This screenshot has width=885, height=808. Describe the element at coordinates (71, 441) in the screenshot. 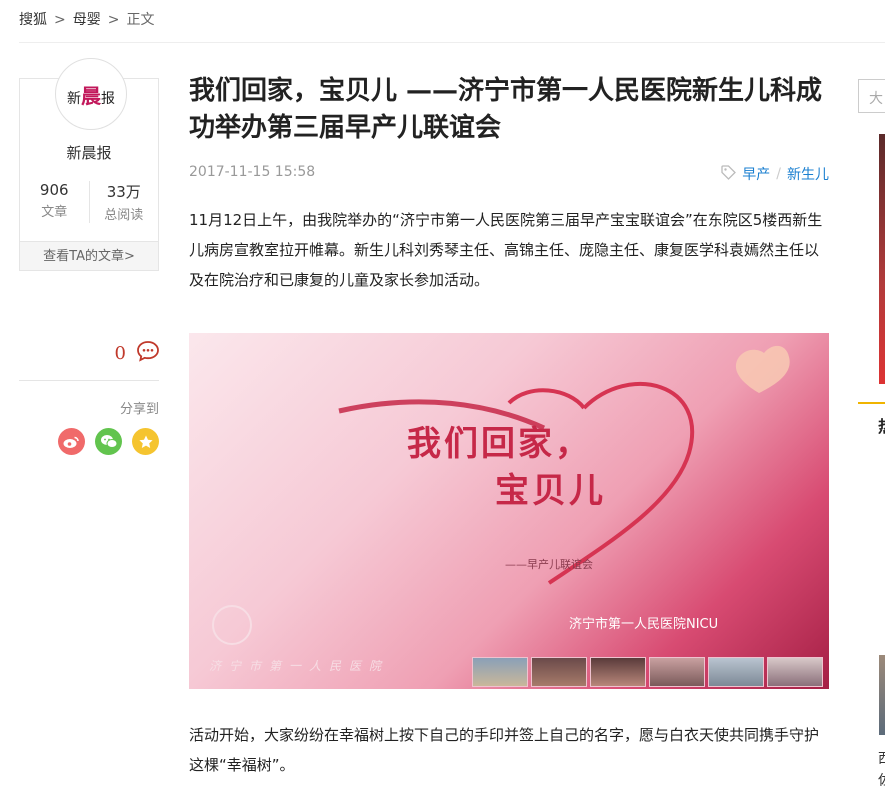

I see `weibo-icon` at that location.